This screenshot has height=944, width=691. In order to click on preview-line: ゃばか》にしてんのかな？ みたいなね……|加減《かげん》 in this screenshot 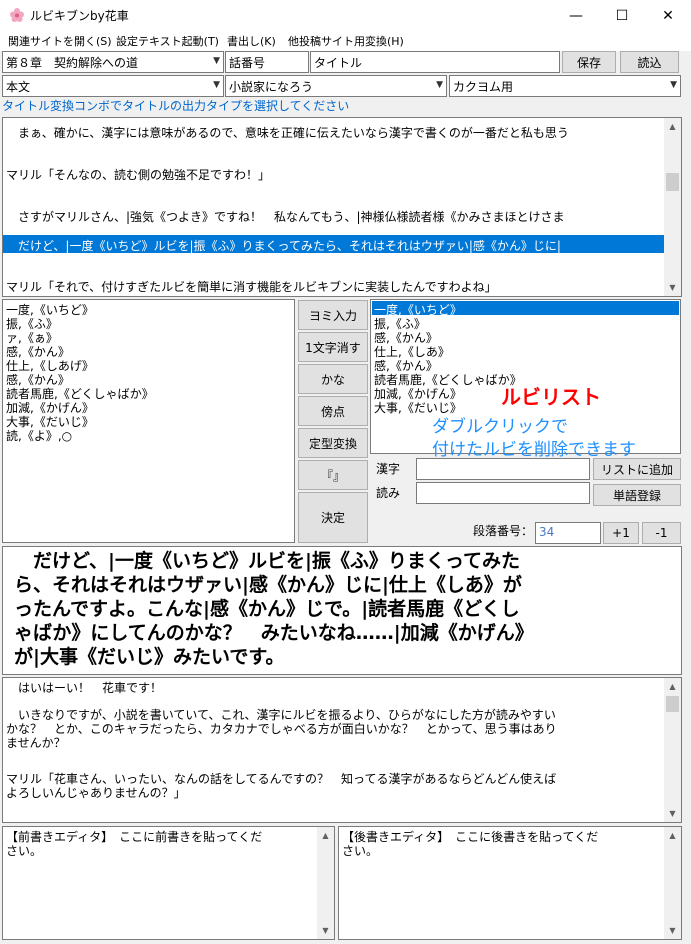, I will do `click(274, 633)`.